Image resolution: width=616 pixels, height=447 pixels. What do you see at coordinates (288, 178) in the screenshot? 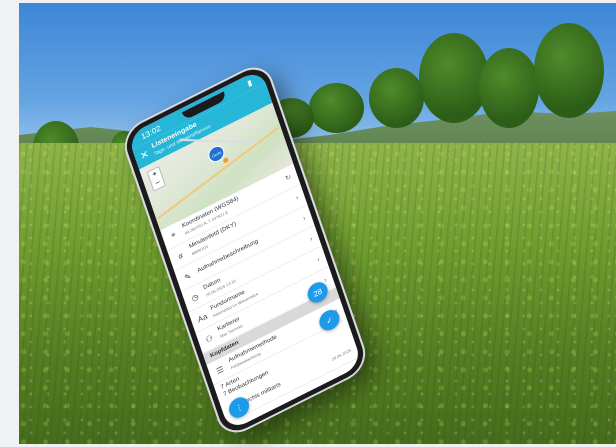
I see `refresh-icon: ↻` at bounding box center [288, 178].